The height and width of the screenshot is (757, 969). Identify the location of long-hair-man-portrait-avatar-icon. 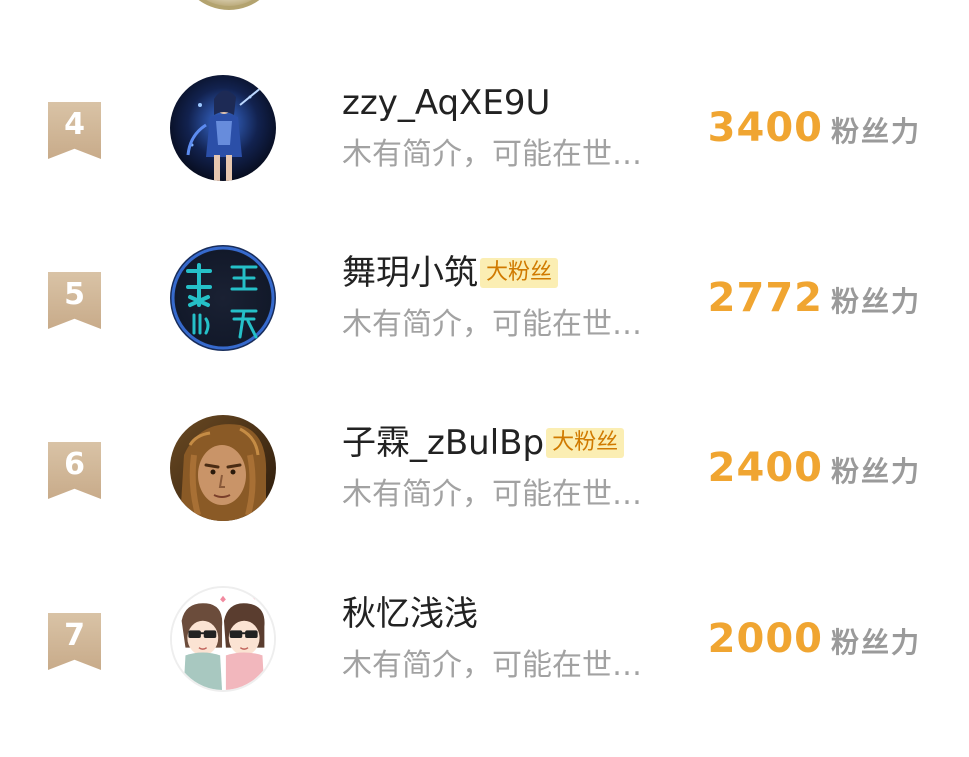
(223, 468).